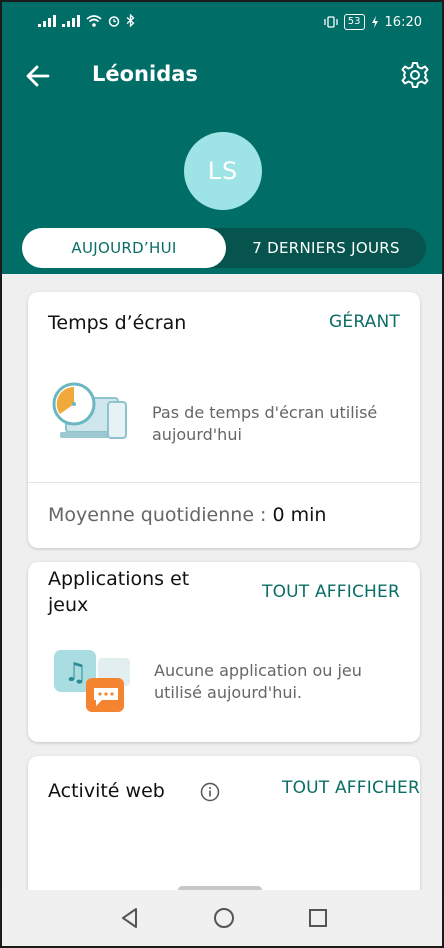 This screenshot has width=444, height=948. Describe the element at coordinates (326, 248) in the screenshot. I see `tab-last-7-days: 7 DERNIERS JOURS` at that location.